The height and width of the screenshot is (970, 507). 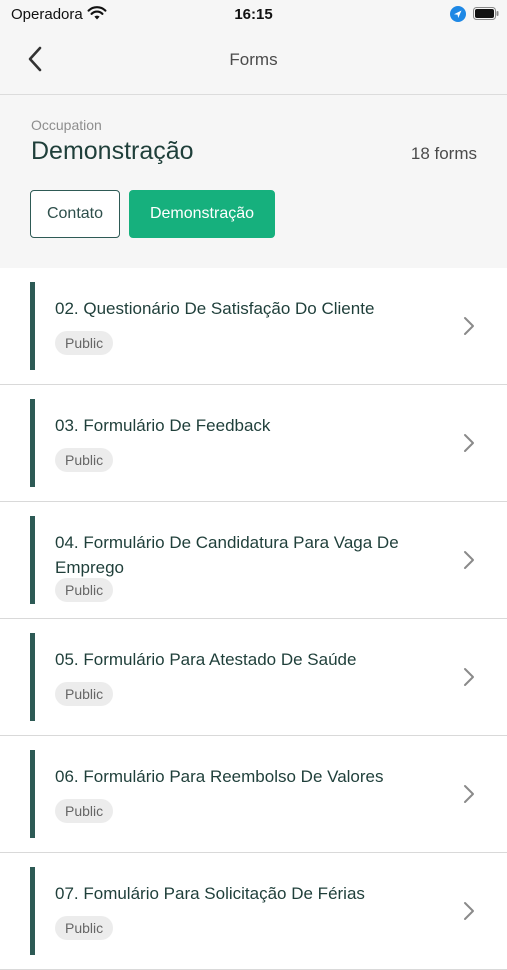 What do you see at coordinates (112, 151) in the screenshot?
I see `occupation-name: Demonstração` at bounding box center [112, 151].